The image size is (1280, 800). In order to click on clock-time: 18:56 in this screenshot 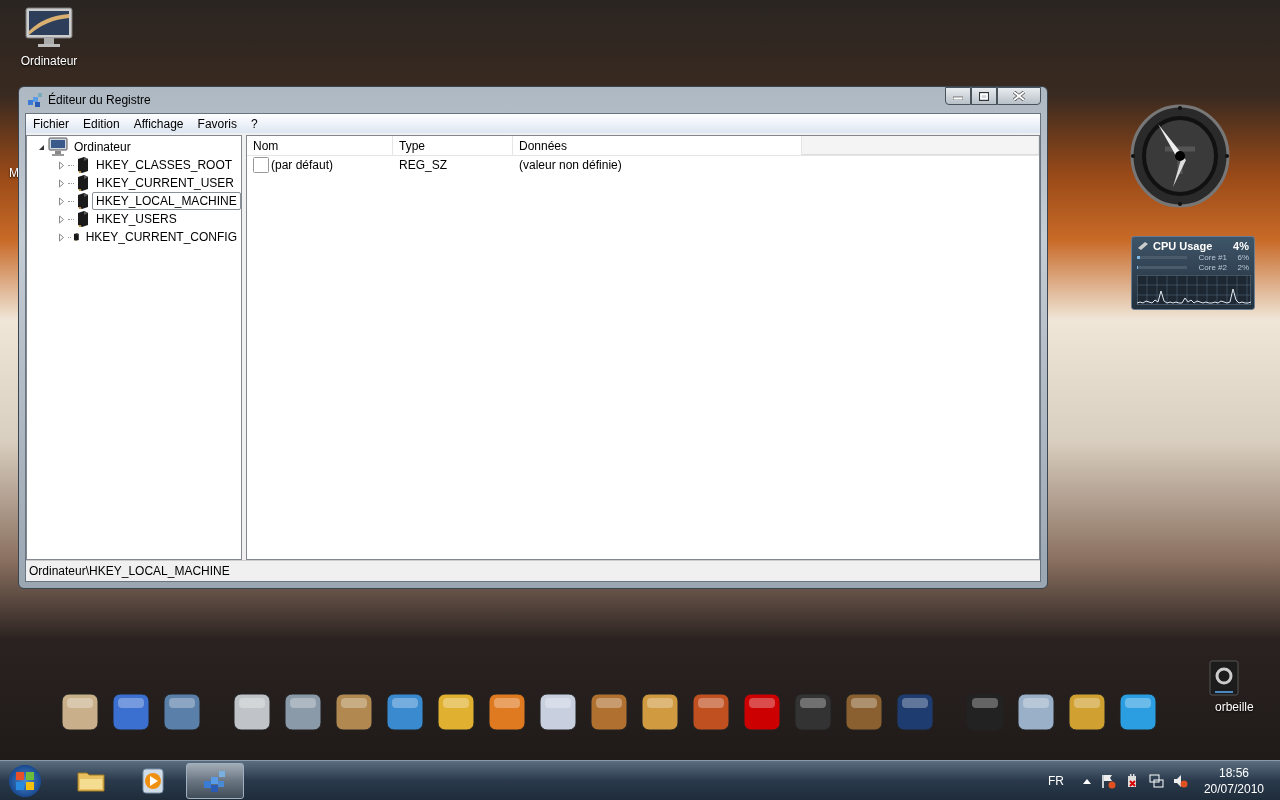, I will do `click(1233, 772)`.